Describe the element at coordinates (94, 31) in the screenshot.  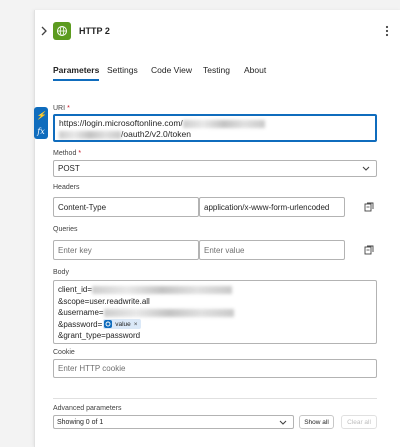
I see `action-title: HTTP 2` at that location.